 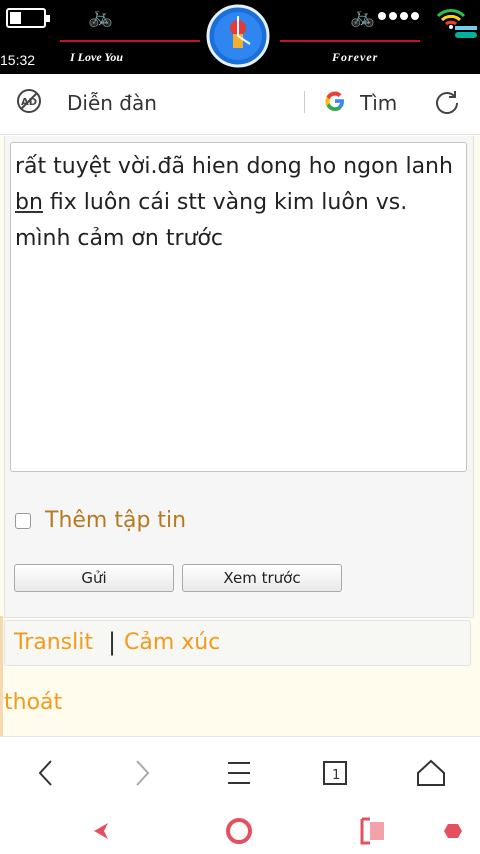 I want to click on chevron-left-icon, so click(x=45, y=773).